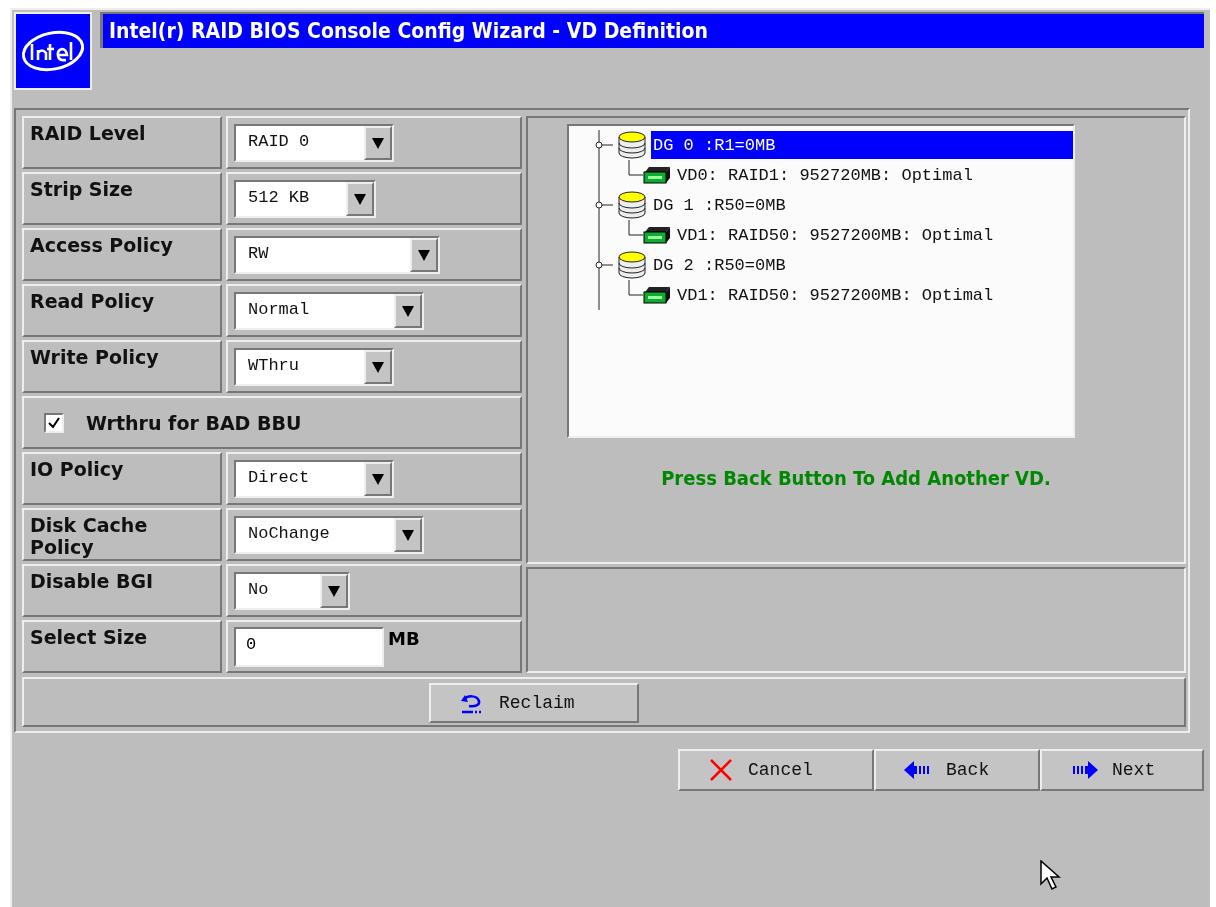 The height and width of the screenshot is (907, 1216). I want to click on setting-label: RAID Level, so click(88, 133).